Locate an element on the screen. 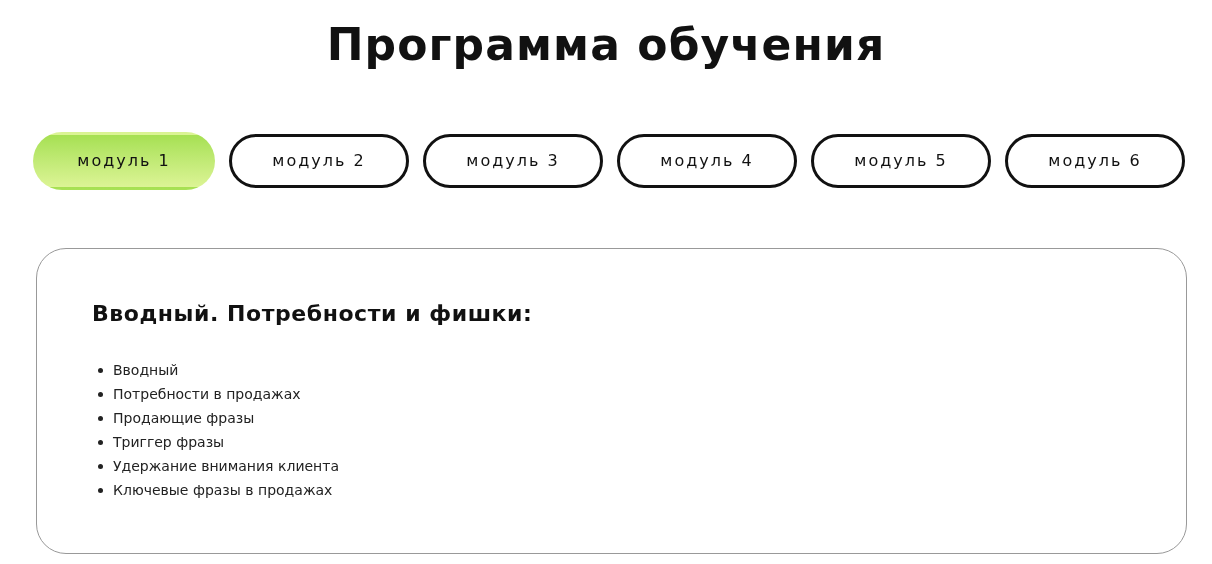  topic-item: Ключевые фразы в продажах is located at coordinates (223, 490).